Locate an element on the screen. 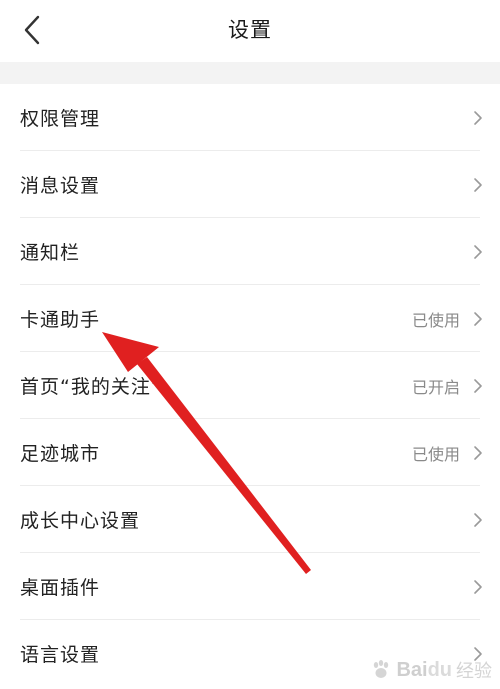 The width and height of the screenshot is (500, 689). section-divider is located at coordinates (250, 73).